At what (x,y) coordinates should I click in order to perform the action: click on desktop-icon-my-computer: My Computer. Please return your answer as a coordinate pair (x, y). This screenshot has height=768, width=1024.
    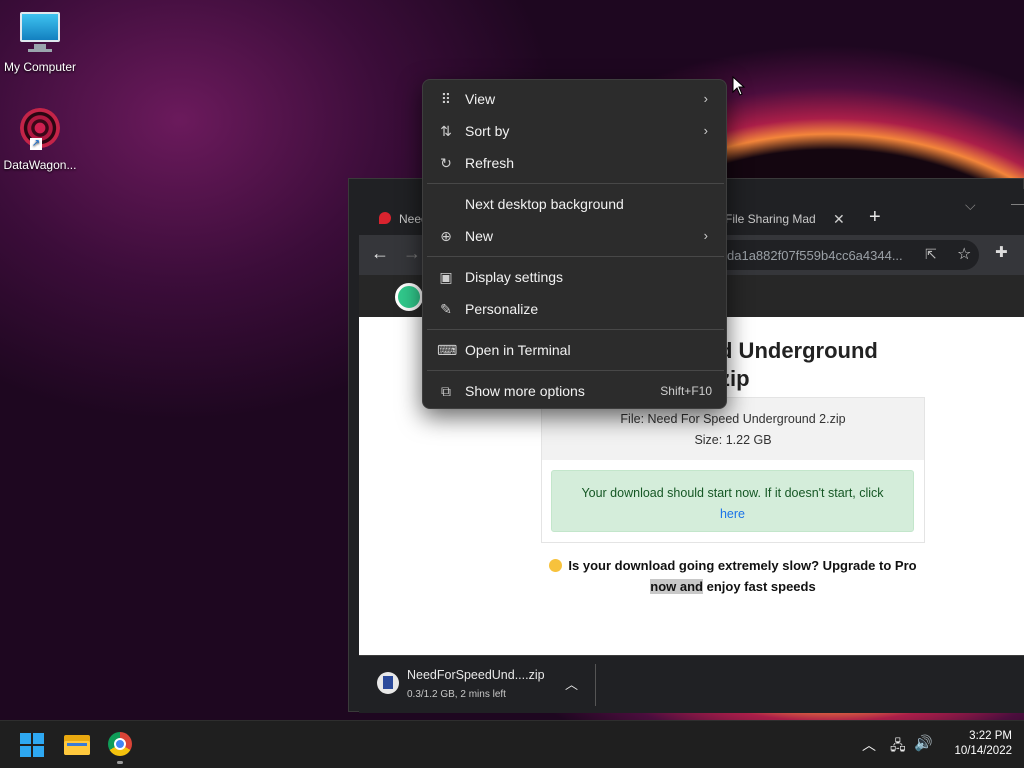
    Looking at the image, I should click on (40, 41).